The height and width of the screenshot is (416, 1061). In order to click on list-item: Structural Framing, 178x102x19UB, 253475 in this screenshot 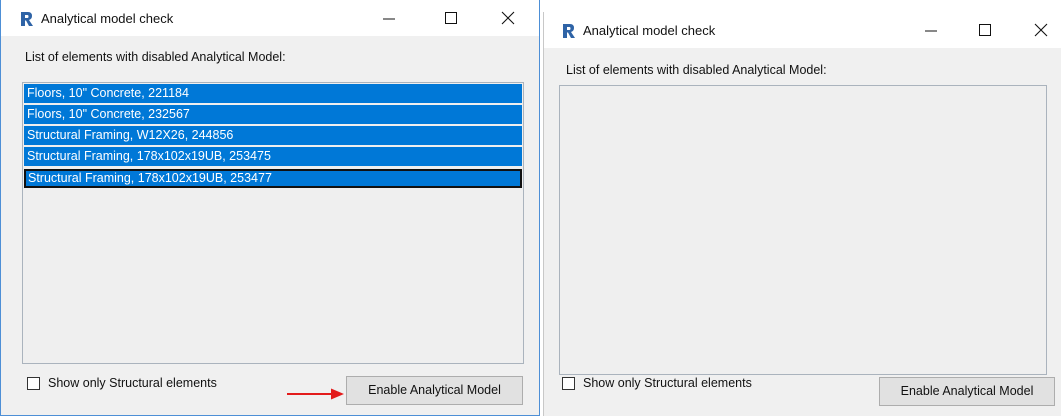, I will do `click(273, 156)`.